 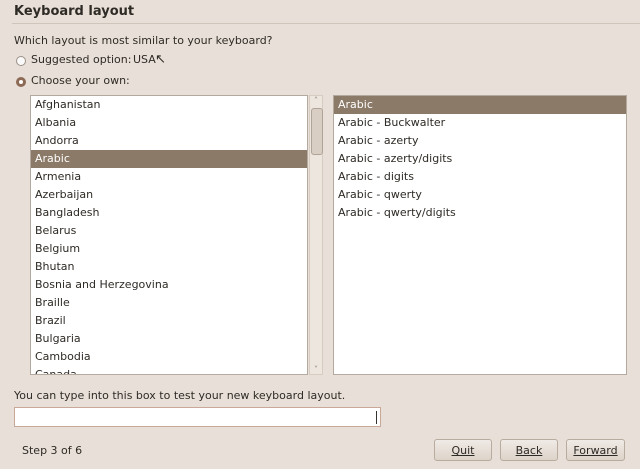 What do you see at coordinates (316, 235) in the screenshot?
I see `country-list-scrollbar: ˄ ˅` at bounding box center [316, 235].